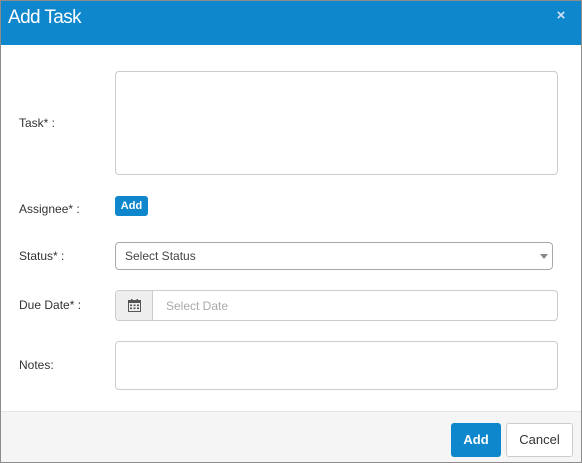  What do you see at coordinates (336, 365) in the screenshot?
I see `notes-textarea` at bounding box center [336, 365].